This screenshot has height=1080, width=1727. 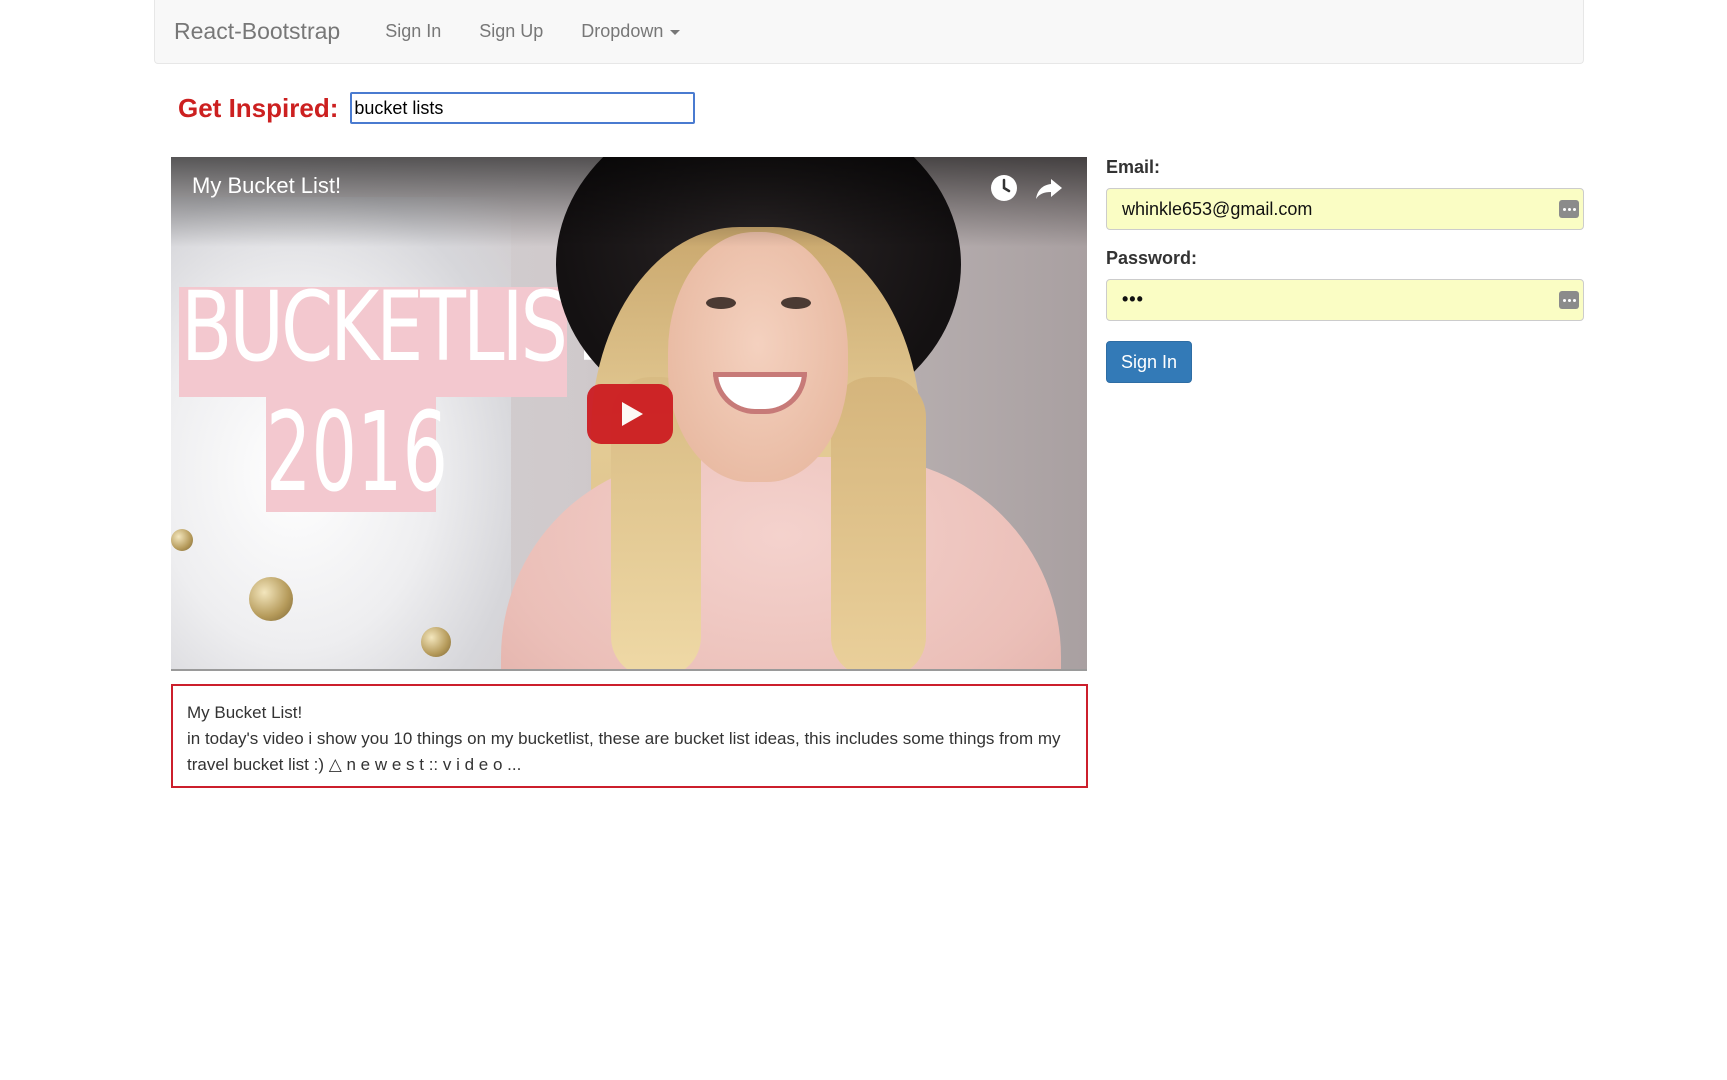 What do you see at coordinates (675, 32) in the screenshot?
I see `caret-down-icon` at bounding box center [675, 32].